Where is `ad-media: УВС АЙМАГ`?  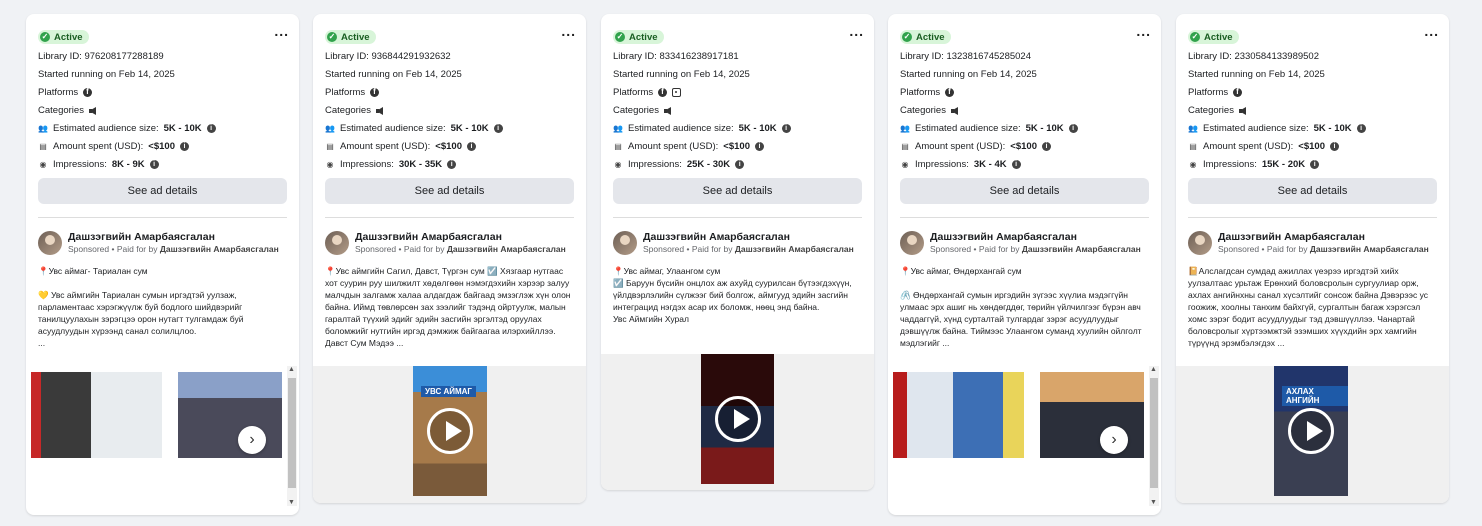 ad-media: УВС АЙМАГ is located at coordinates (449, 434).